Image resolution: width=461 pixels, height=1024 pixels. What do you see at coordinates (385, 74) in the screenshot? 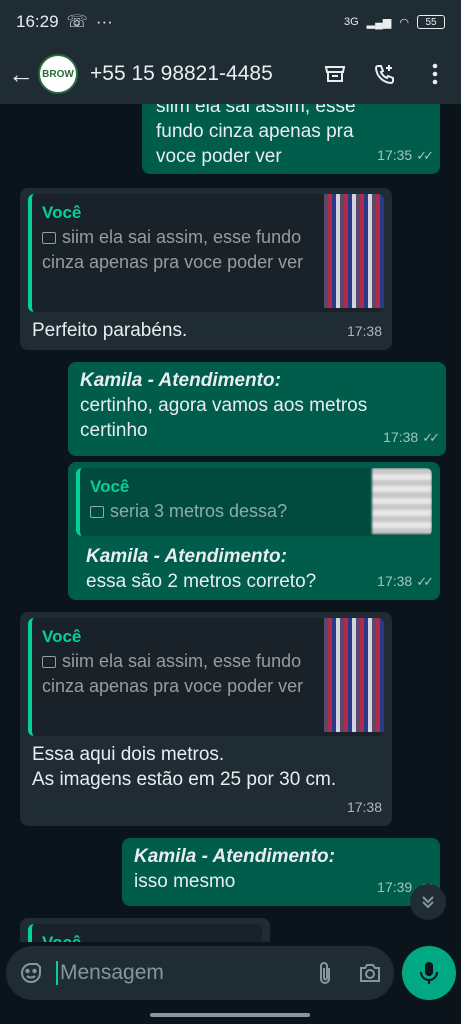
I see `add-call-icon` at bounding box center [385, 74].